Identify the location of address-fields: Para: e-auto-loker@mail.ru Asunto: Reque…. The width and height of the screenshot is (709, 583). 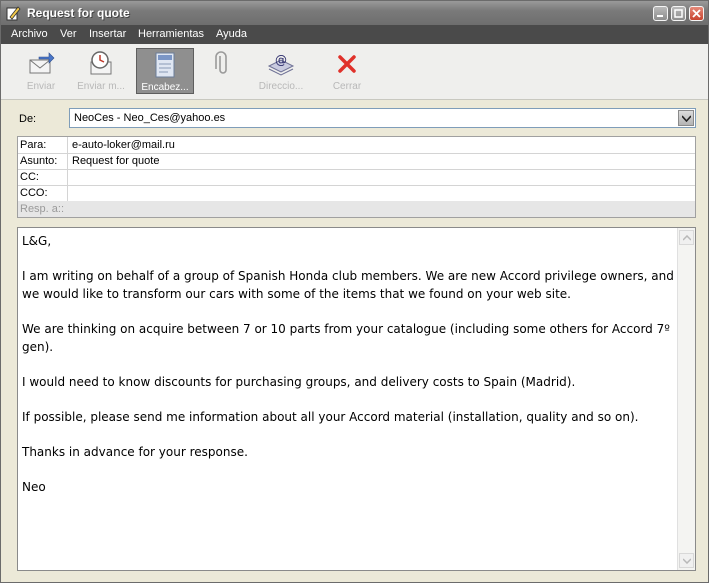
(356, 177).